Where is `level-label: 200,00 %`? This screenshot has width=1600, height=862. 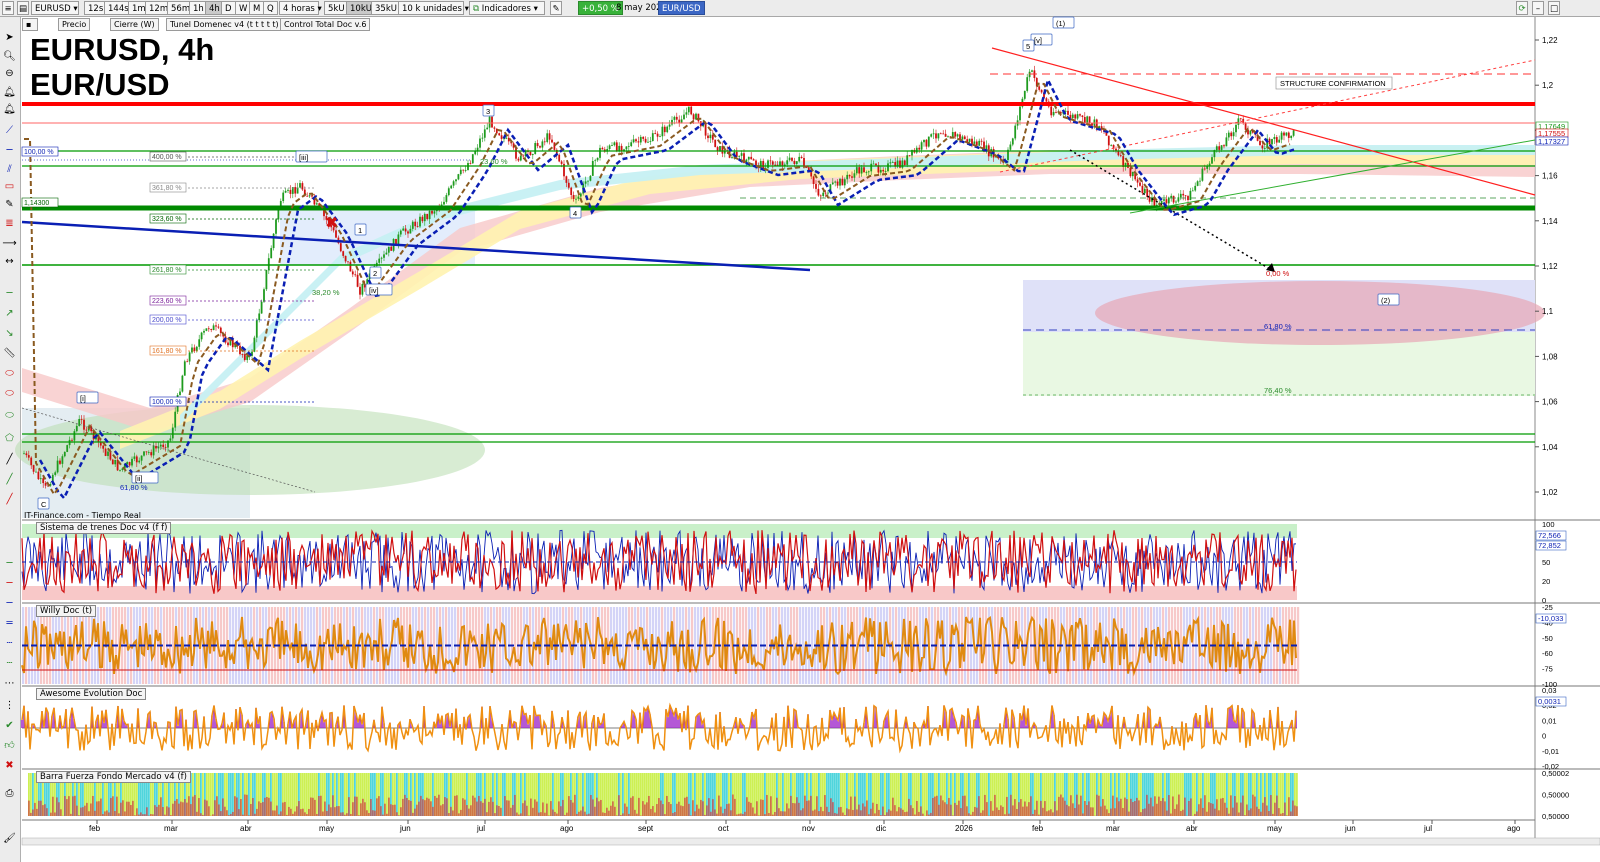
level-label: 200,00 % is located at coordinates (167, 320).